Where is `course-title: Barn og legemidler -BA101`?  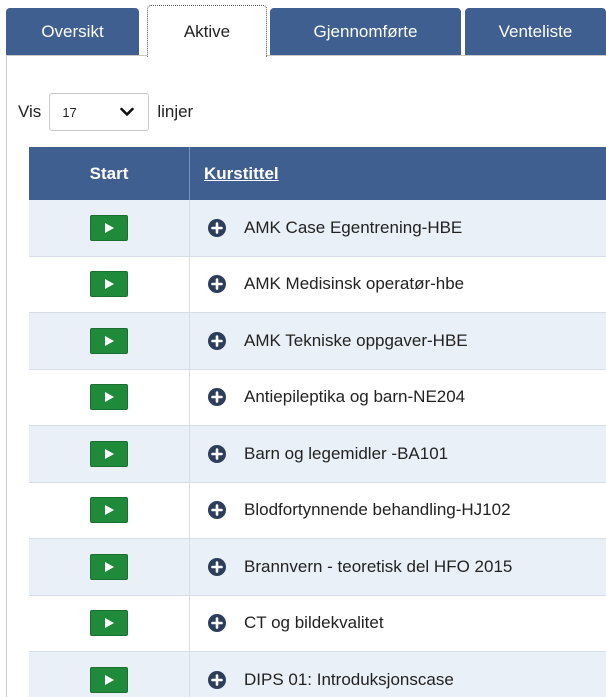 course-title: Barn og legemidler -BA101 is located at coordinates (346, 454).